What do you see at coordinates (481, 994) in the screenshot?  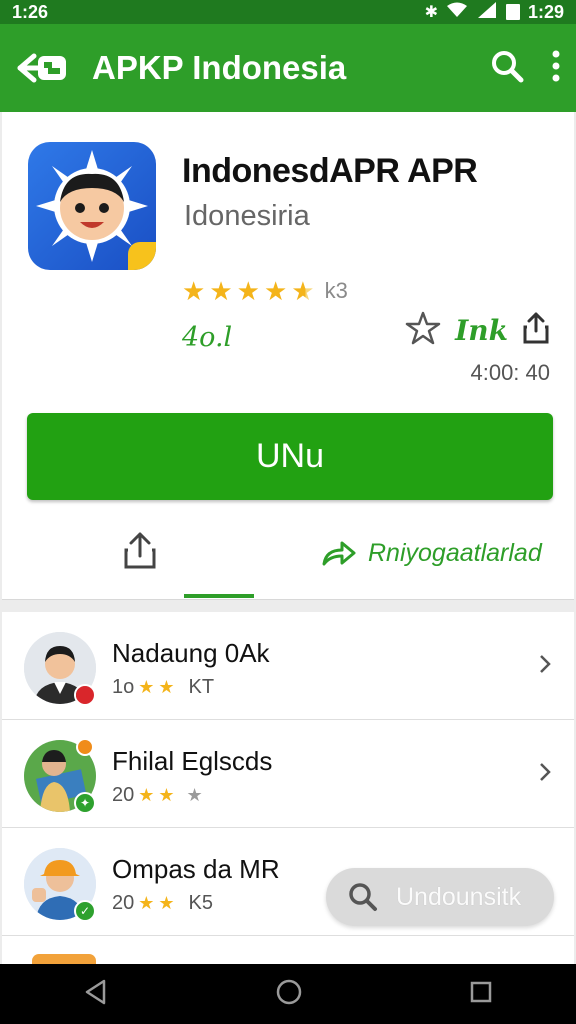 I see `nav-recents-icon` at bounding box center [481, 994].